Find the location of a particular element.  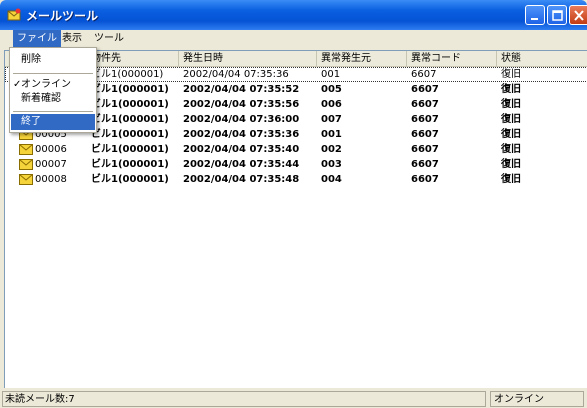

cell-datetime: 2002/04/04 07:35:44 is located at coordinates (241, 164).